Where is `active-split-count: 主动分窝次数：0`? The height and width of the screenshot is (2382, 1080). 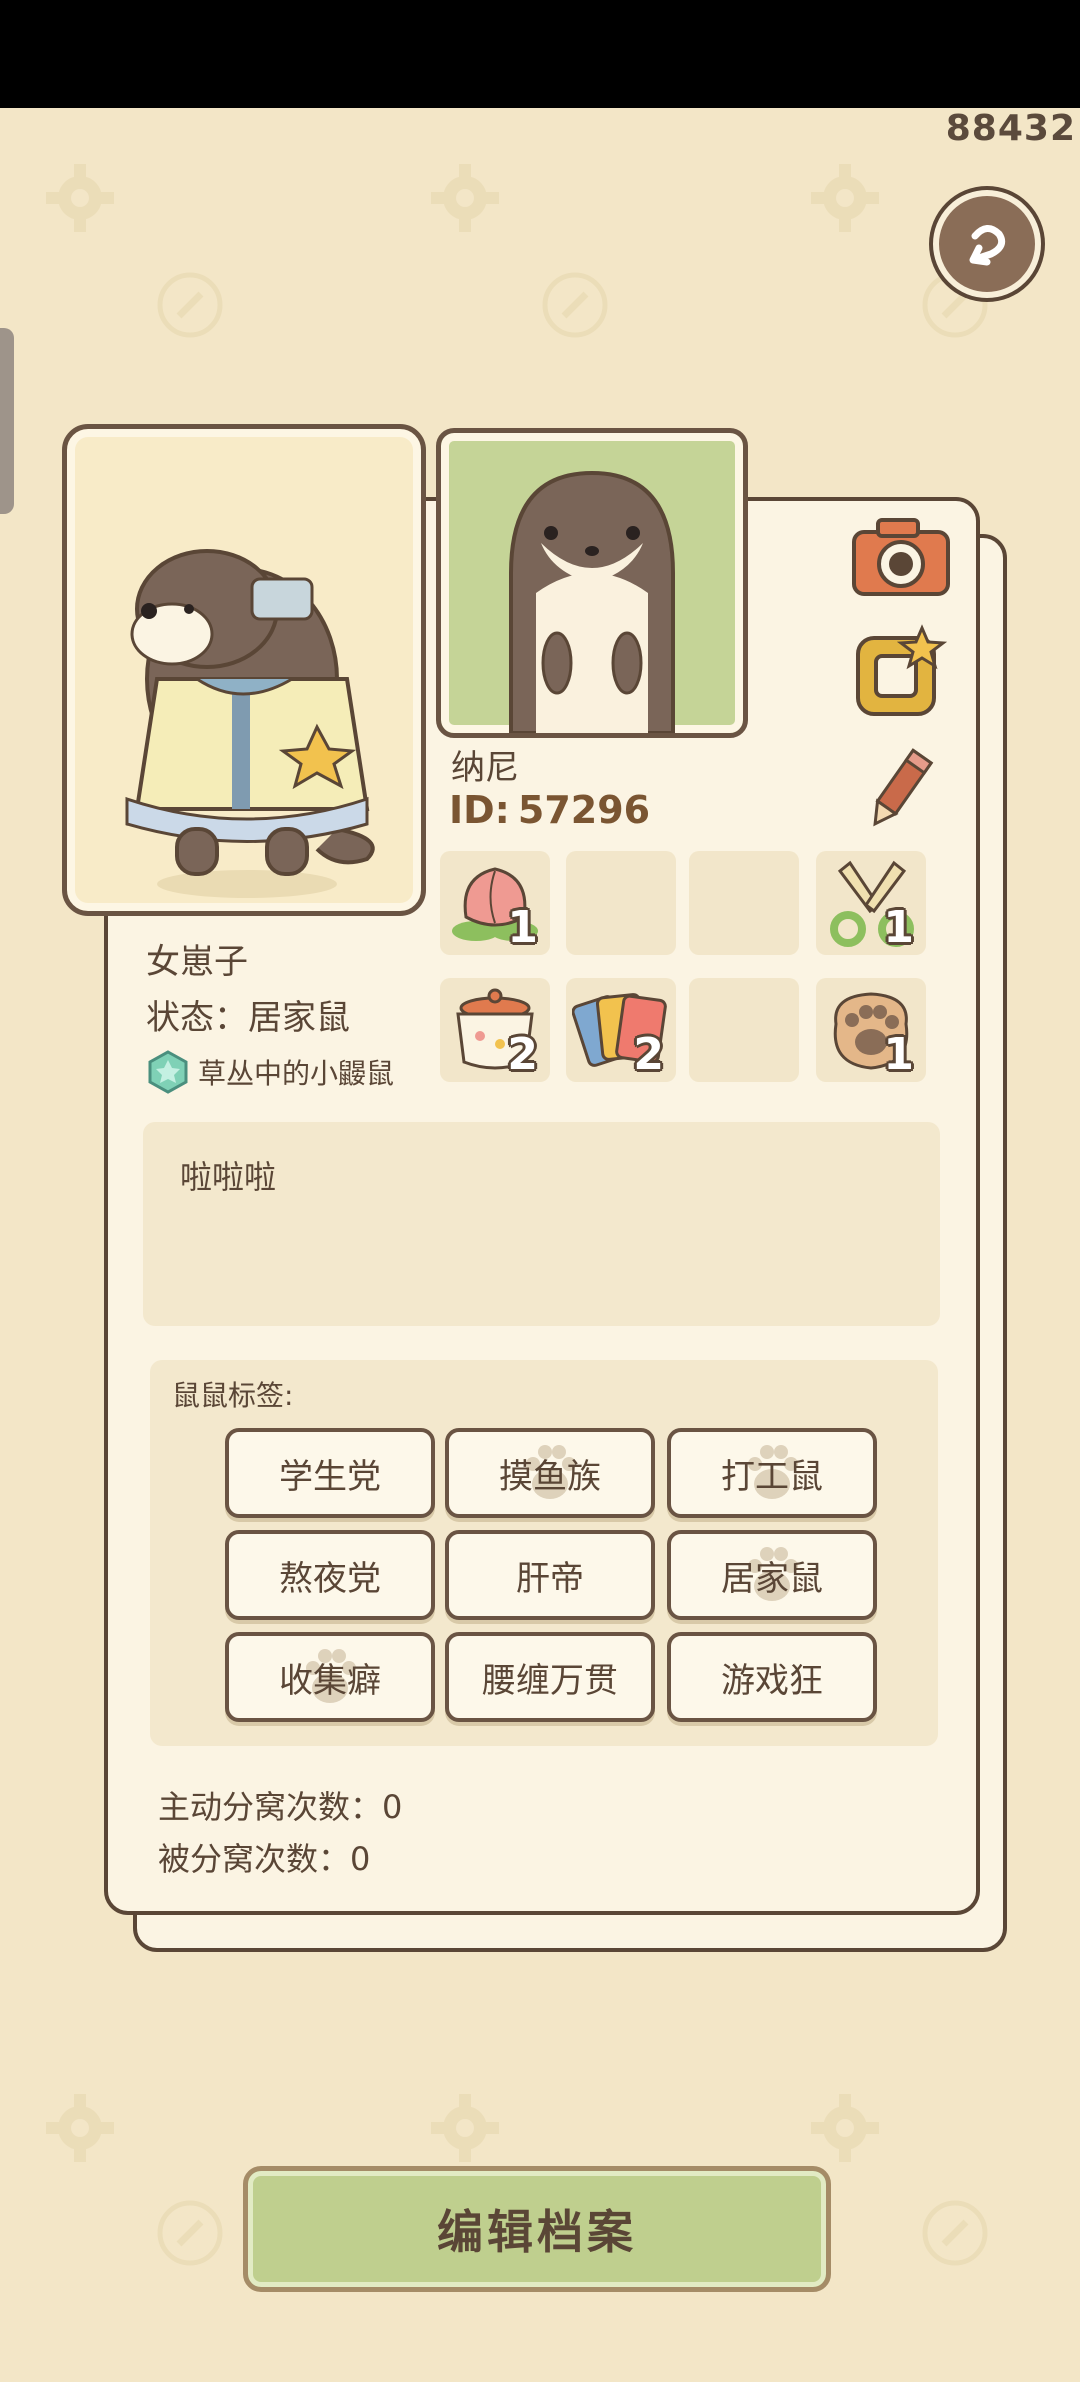 active-split-count: 主动分窝次数：0 is located at coordinates (280, 1807).